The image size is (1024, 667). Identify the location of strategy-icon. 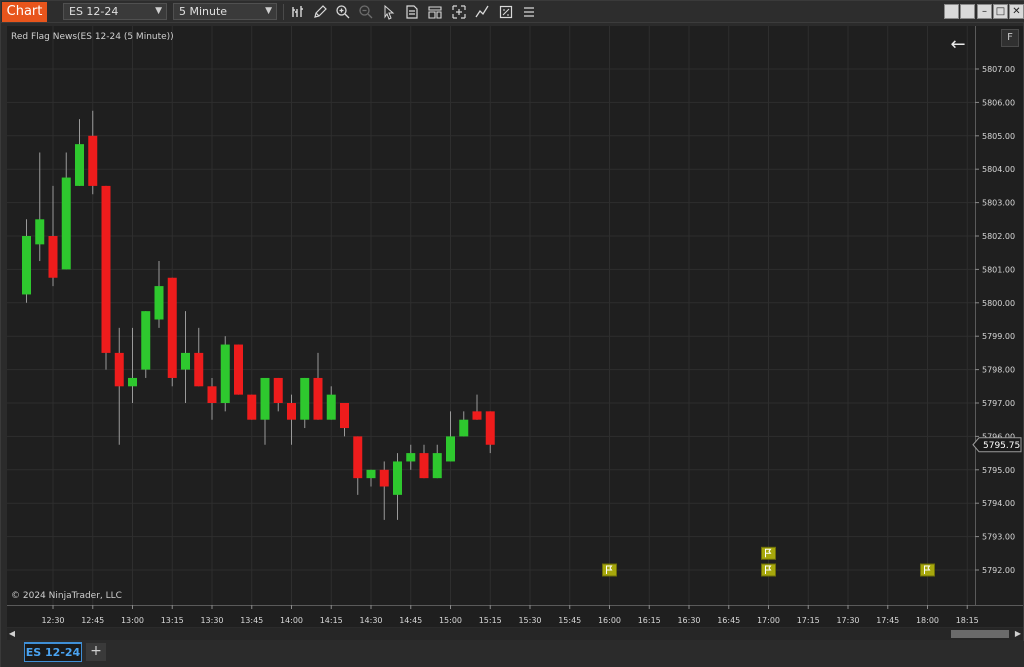
(482, 12).